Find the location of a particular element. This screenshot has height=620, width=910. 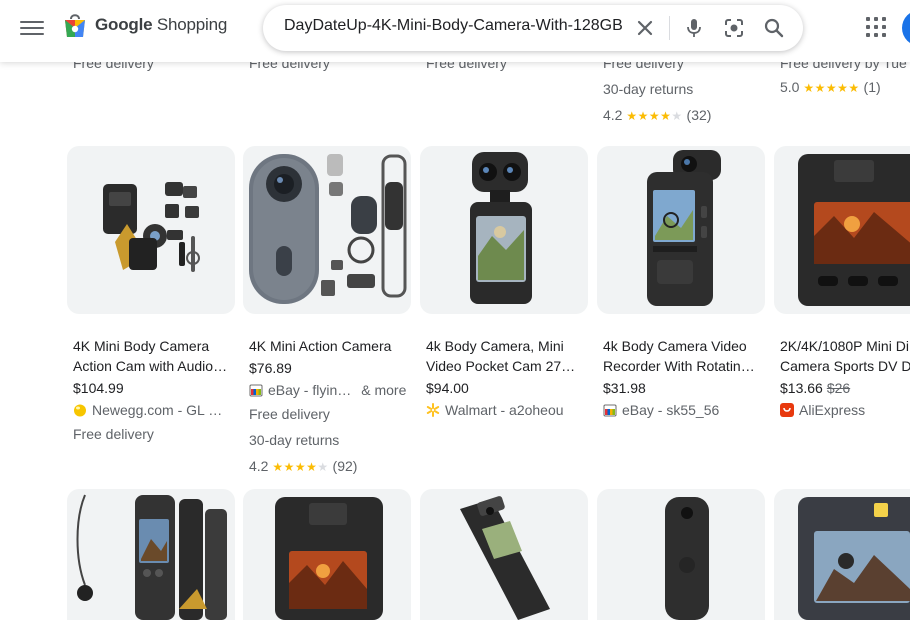

product-price: $31.98 is located at coordinates (624, 388).